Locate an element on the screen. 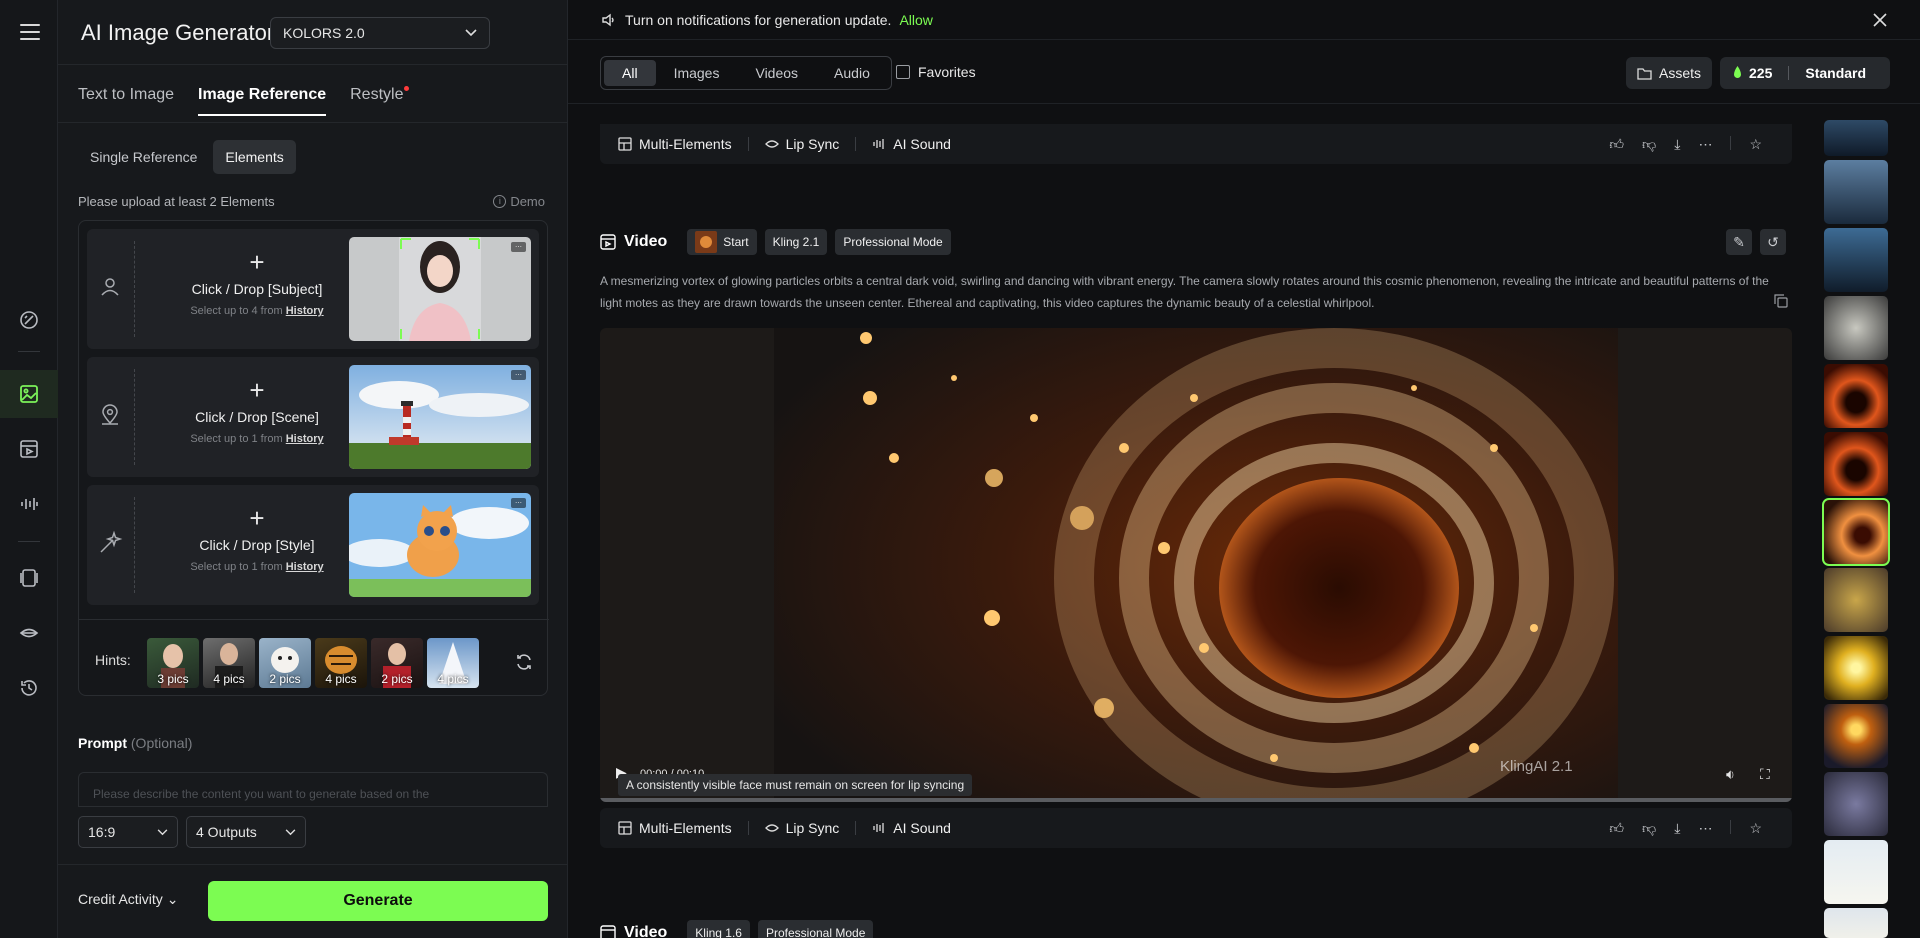 Image resolution: width=1920 pixels, height=938 pixels. type-filter: All Images Videos Audio is located at coordinates (746, 73).